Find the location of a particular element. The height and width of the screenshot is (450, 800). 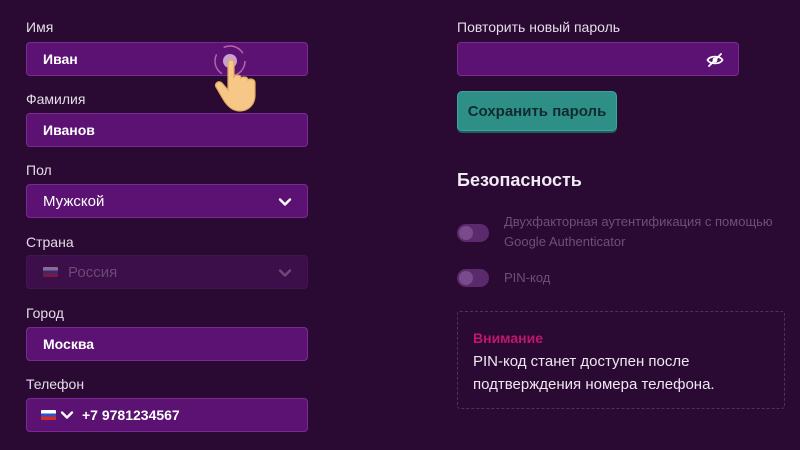

first-name-value: Иван is located at coordinates (60, 59).